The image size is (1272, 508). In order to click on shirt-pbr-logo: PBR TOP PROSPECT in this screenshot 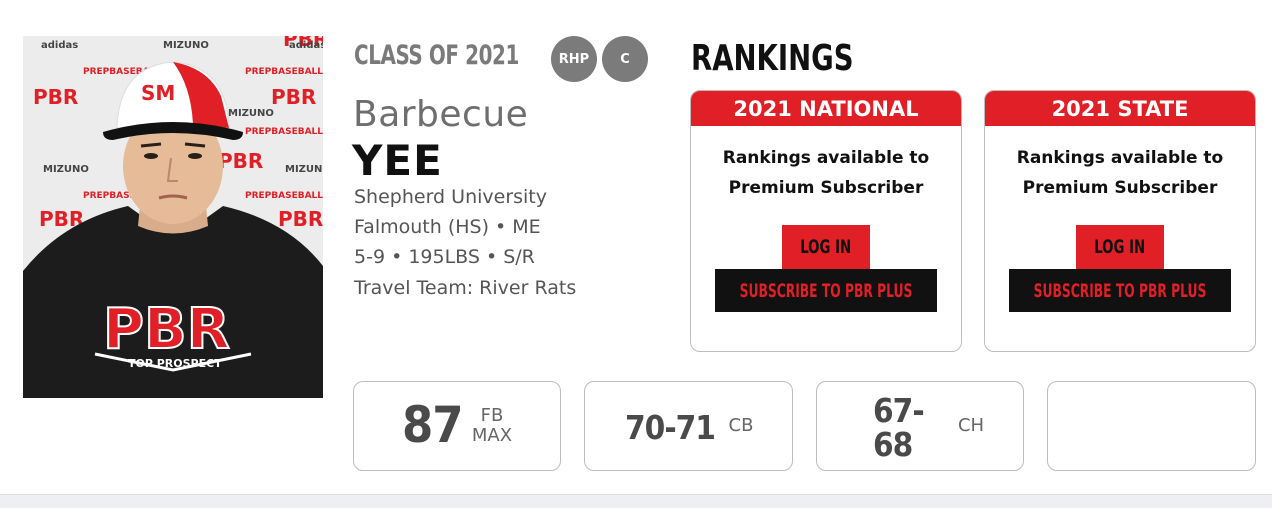, I will do `click(173, 333)`.